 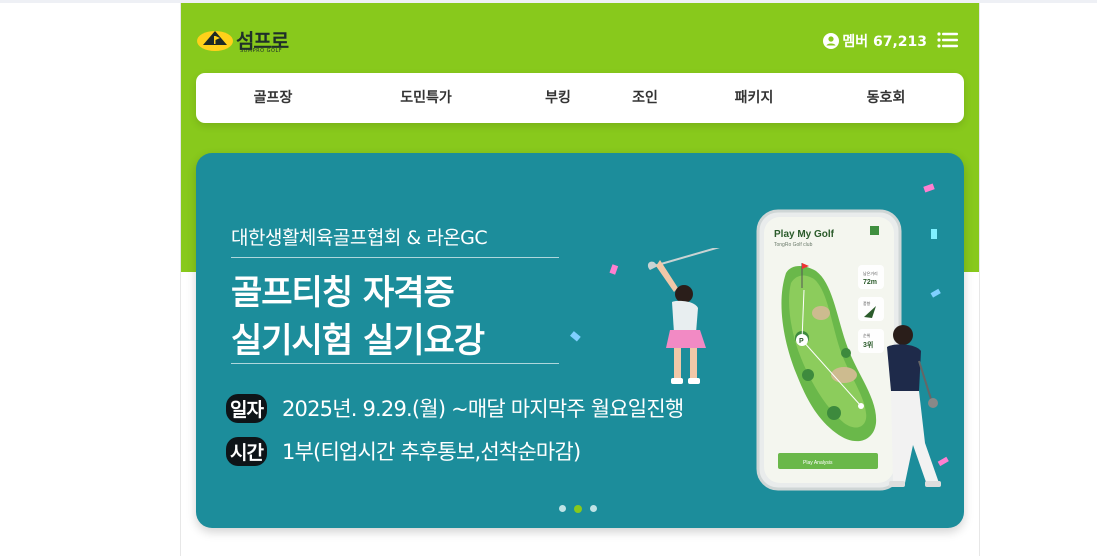 I want to click on nav-item-resident-special: 도민특가, so click(x=426, y=98).